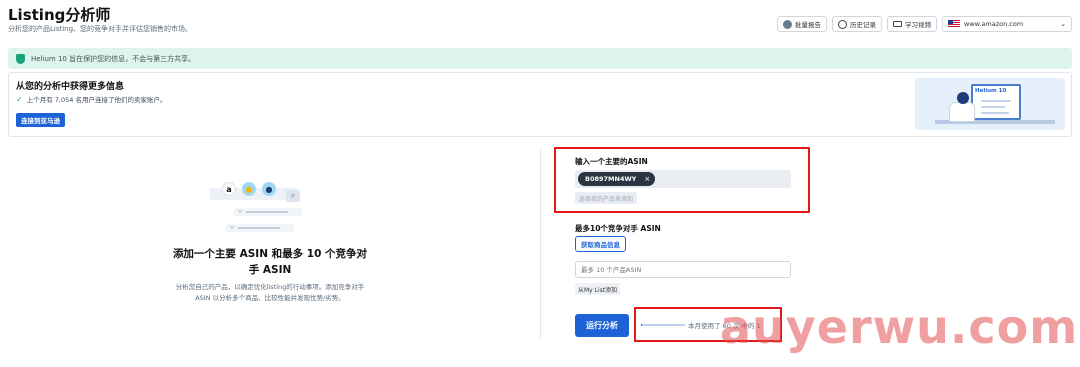  Describe the element at coordinates (59, 15) in the screenshot. I see `page-title: Listing分析师` at that location.